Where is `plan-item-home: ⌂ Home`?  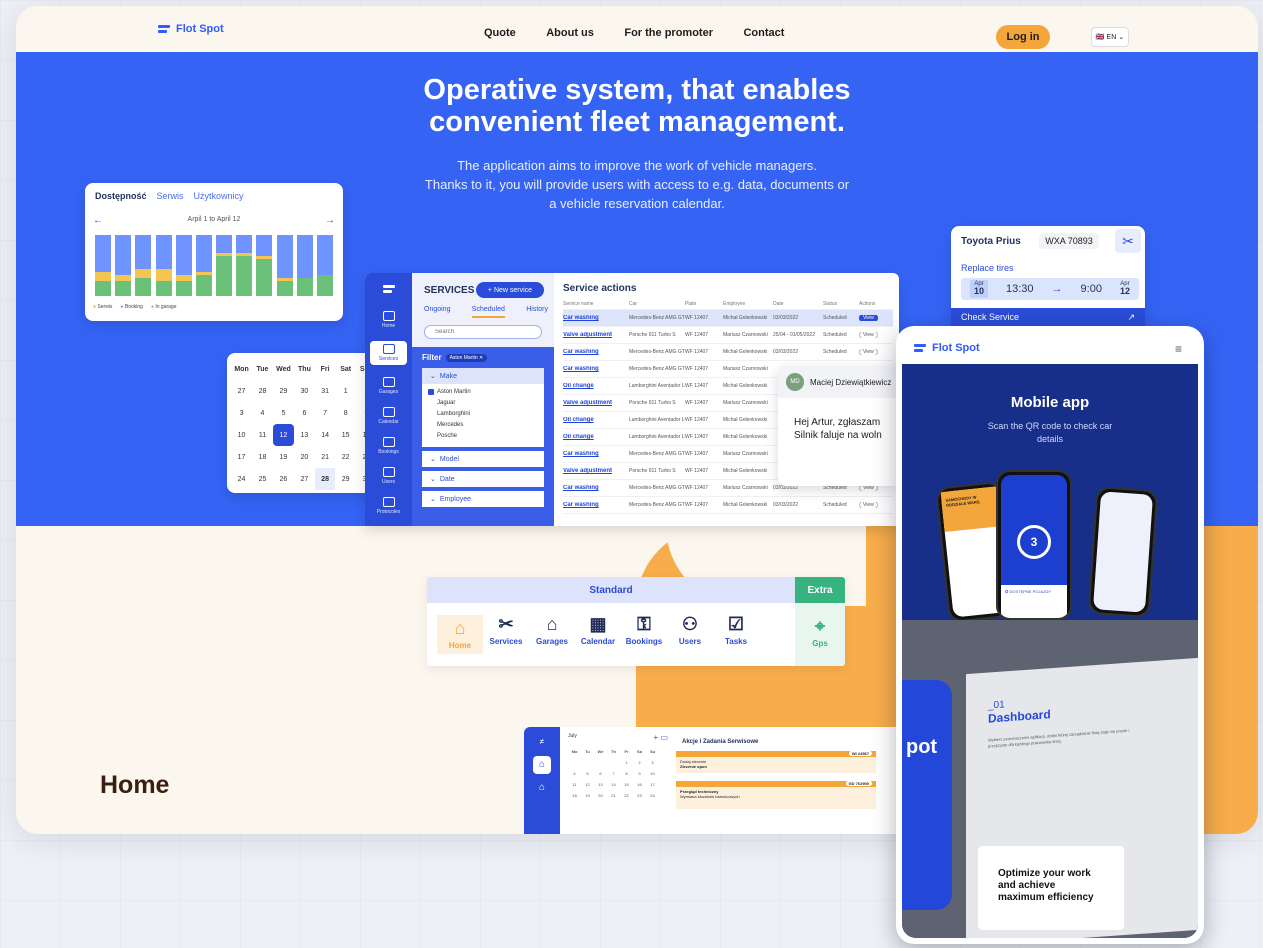 plan-item-home: ⌂ Home is located at coordinates (460, 634).